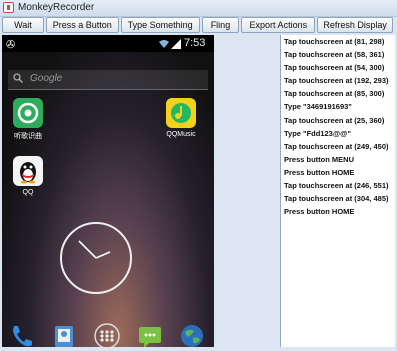 This screenshot has width=397, height=351. What do you see at coordinates (336, 199) in the screenshot?
I see `log-entry: Tap touchscreen at (304, 485)` at bounding box center [336, 199].